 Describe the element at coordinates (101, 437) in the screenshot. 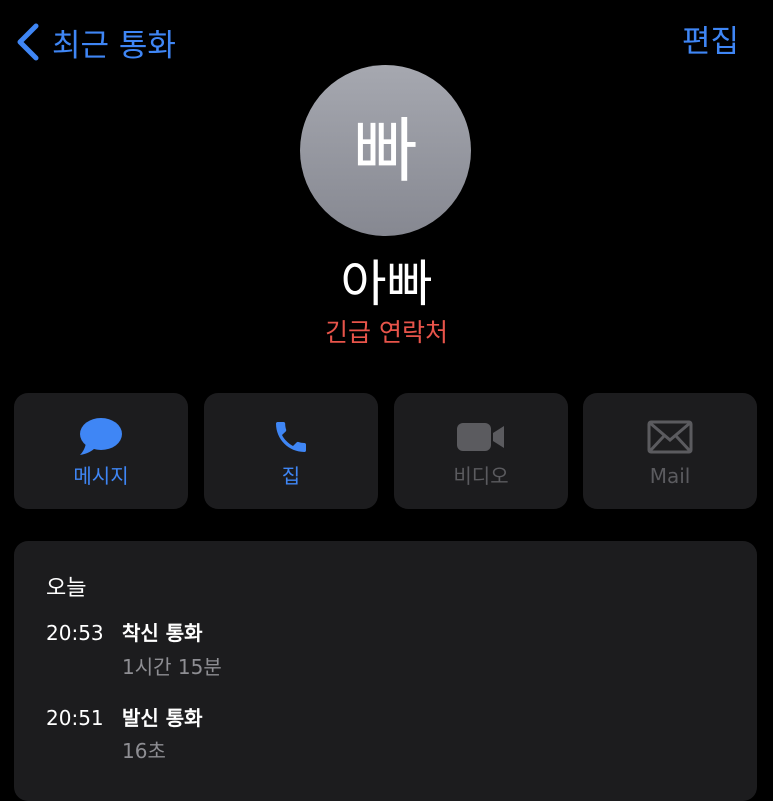

I see `message-bubble-icon` at that location.